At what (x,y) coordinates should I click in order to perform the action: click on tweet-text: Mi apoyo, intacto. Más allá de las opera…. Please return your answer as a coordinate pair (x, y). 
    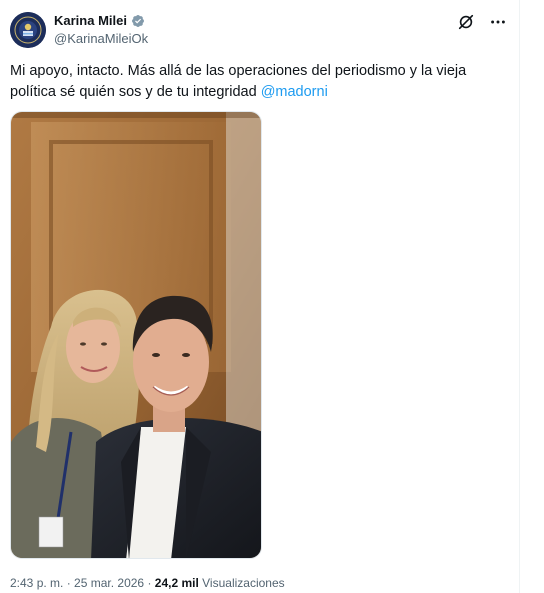
    Looking at the image, I should click on (257, 82).